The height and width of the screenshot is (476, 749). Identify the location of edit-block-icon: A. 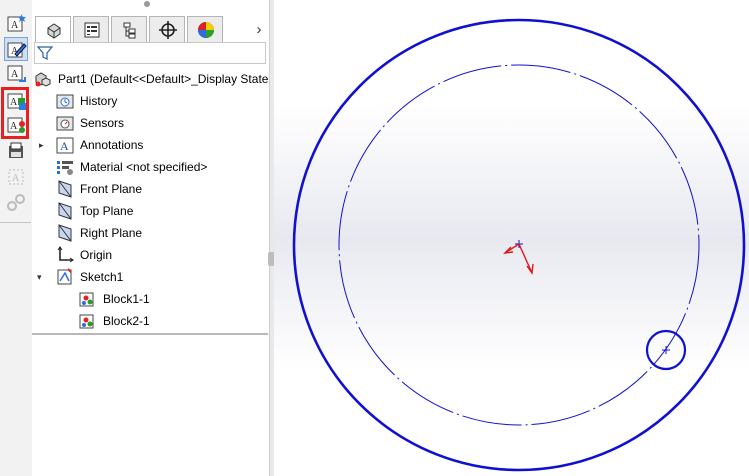
(16, 49).